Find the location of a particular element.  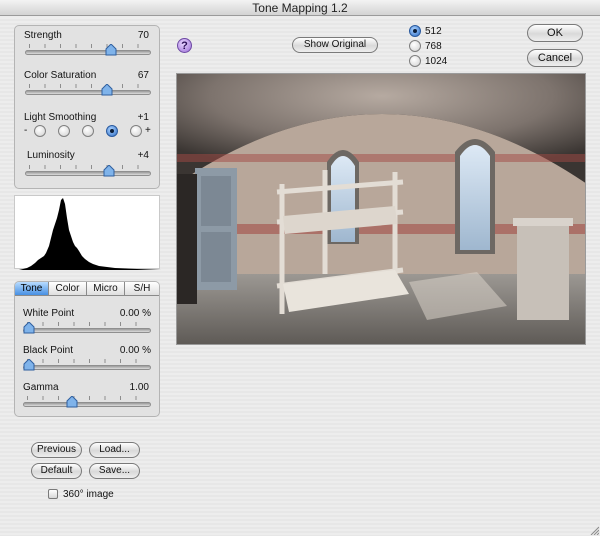

size-1024-radio is located at coordinates (415, 61).